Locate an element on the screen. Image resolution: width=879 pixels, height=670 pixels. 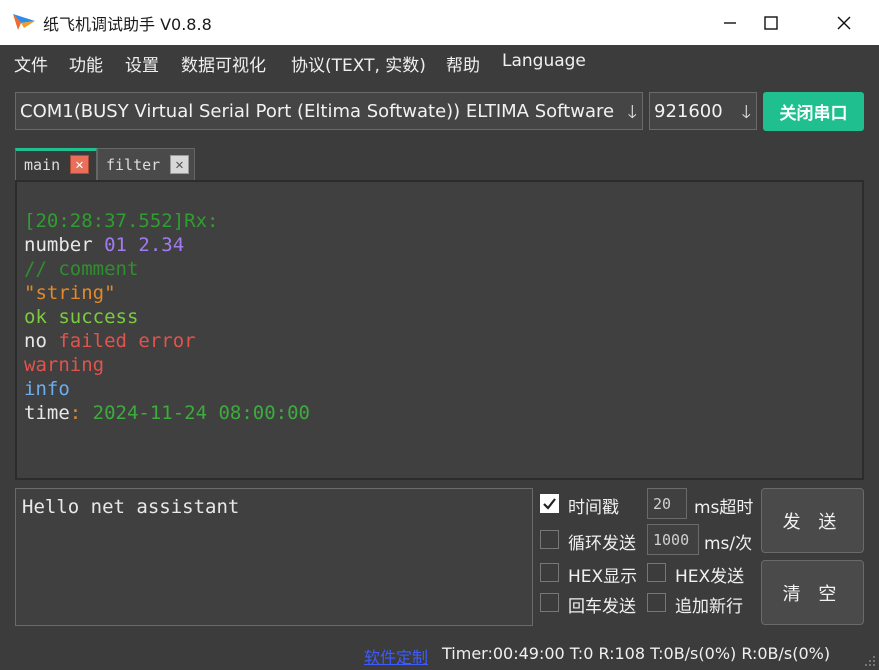
terminal-segment: // comment is located at coordinates (81, 269).